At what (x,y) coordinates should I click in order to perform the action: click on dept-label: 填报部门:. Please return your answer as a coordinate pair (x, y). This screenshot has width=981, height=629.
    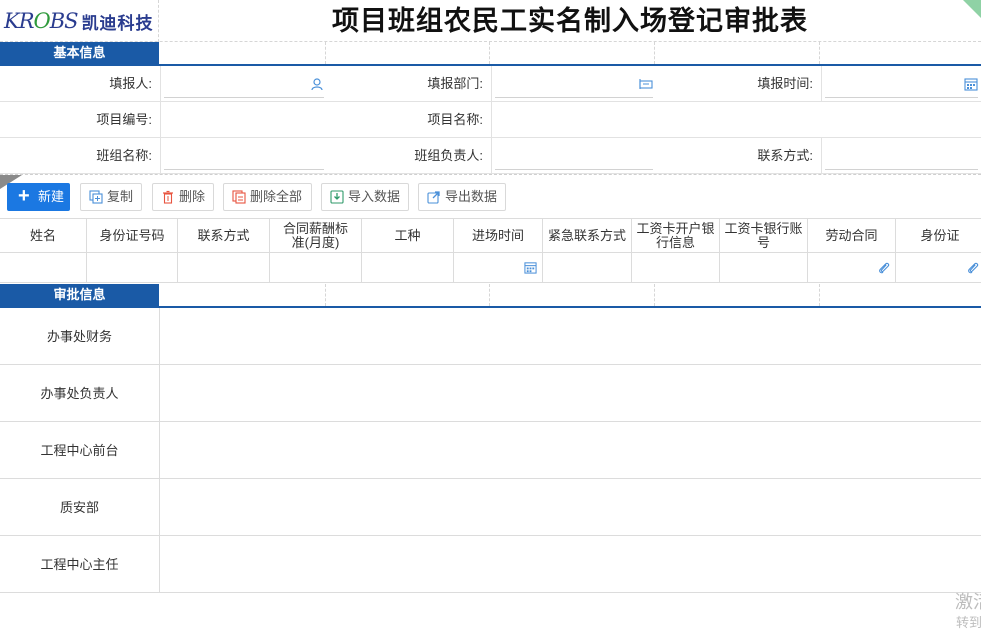
    Looking at the image, I should click on (455, 83).